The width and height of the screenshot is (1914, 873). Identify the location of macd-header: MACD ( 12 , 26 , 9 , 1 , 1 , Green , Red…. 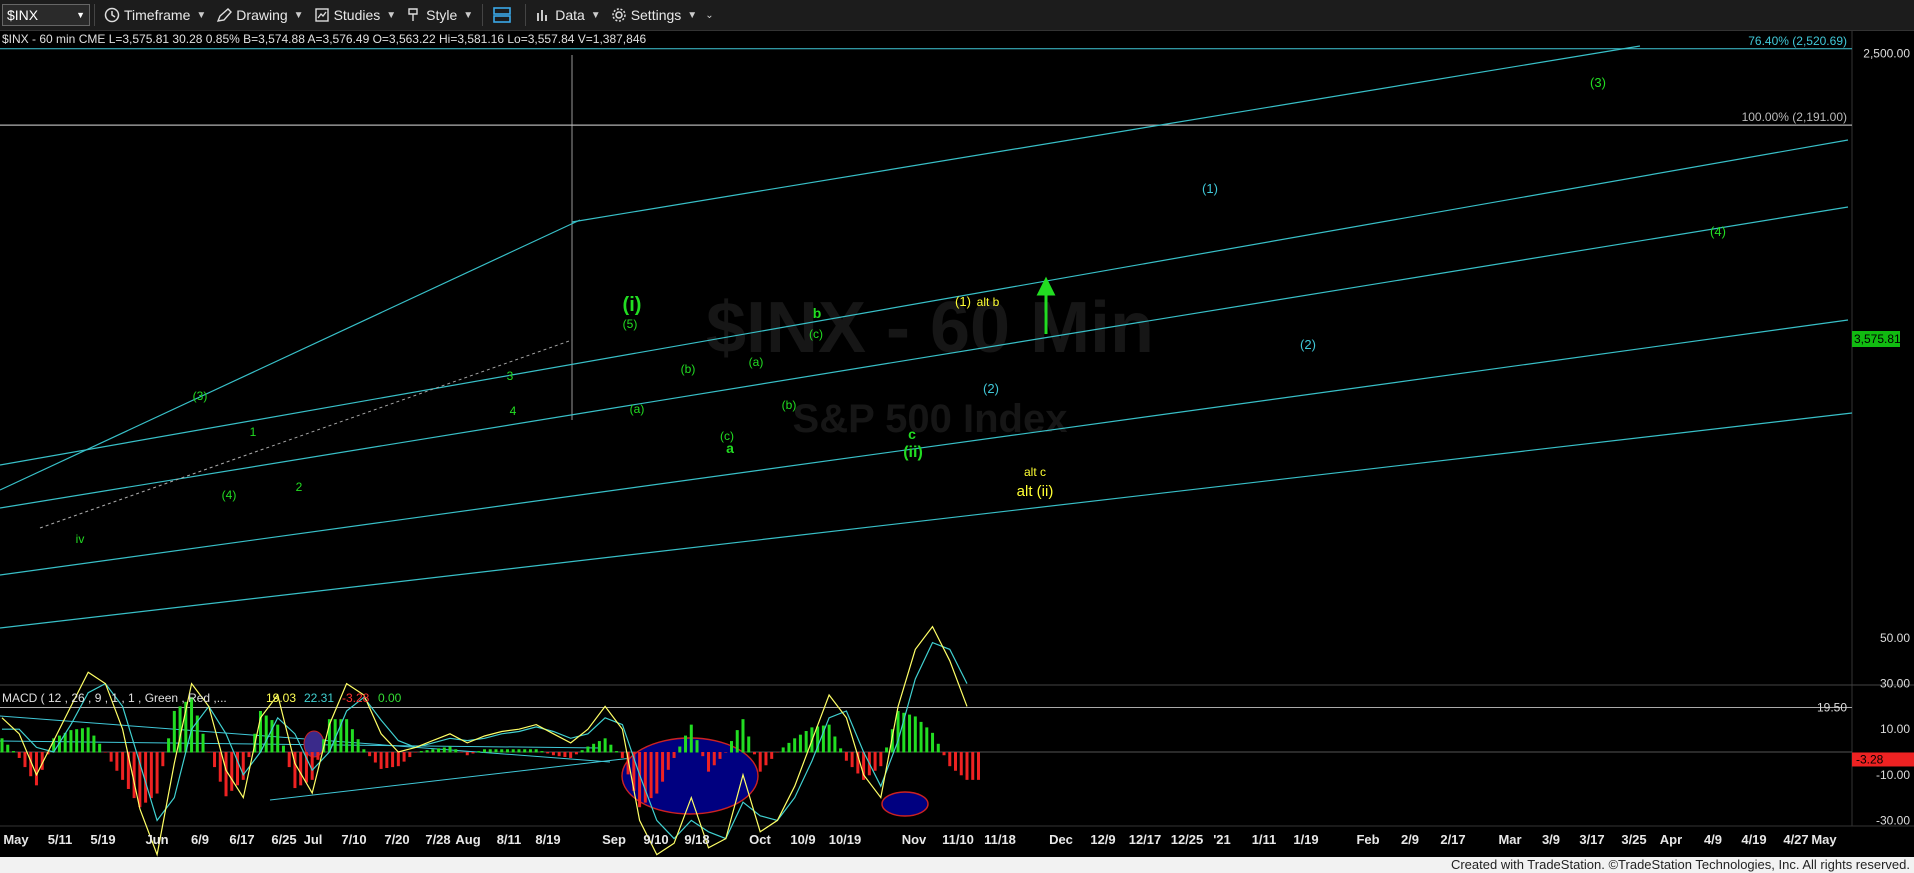
(202, 698).